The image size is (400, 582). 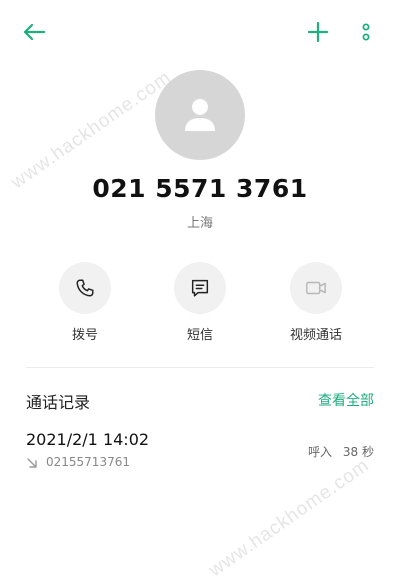 I want to click on call-history-title: 通话记录, so click(x=58, y=402).